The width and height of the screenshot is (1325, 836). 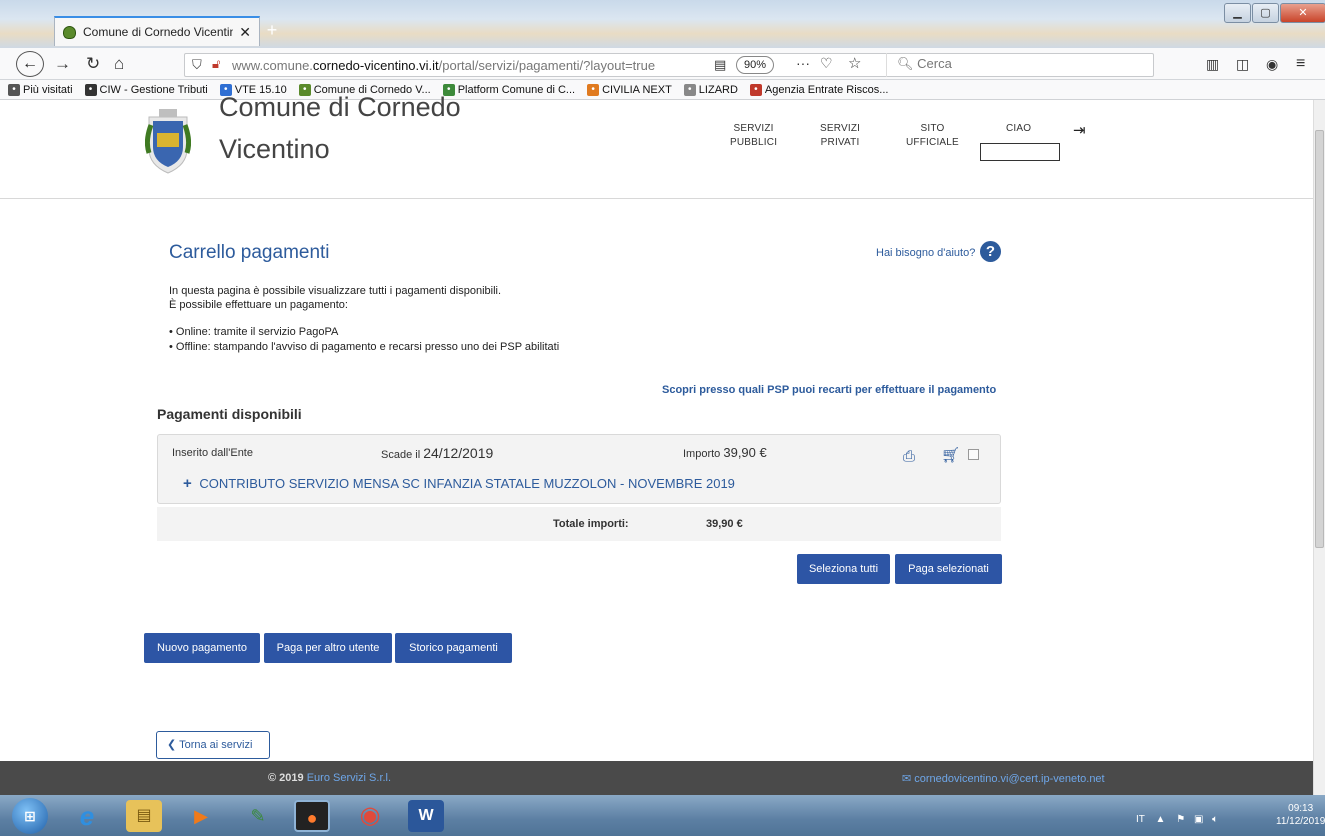 What do you see at coordinates (312, 816) in the screenshot?
I see `firefox-taskbar-icon: ●` at bounding box center [312, 816].